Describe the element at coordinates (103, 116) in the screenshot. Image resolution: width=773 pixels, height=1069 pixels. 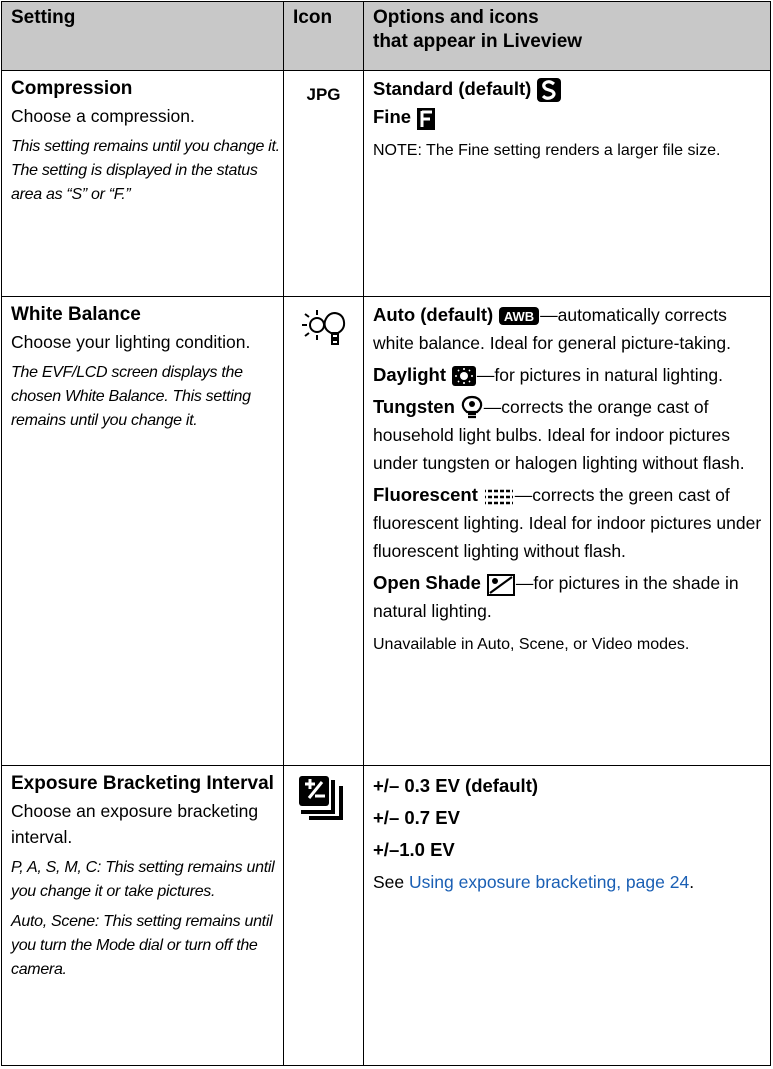
I see `setting-description: Choose a compression.` at that location.